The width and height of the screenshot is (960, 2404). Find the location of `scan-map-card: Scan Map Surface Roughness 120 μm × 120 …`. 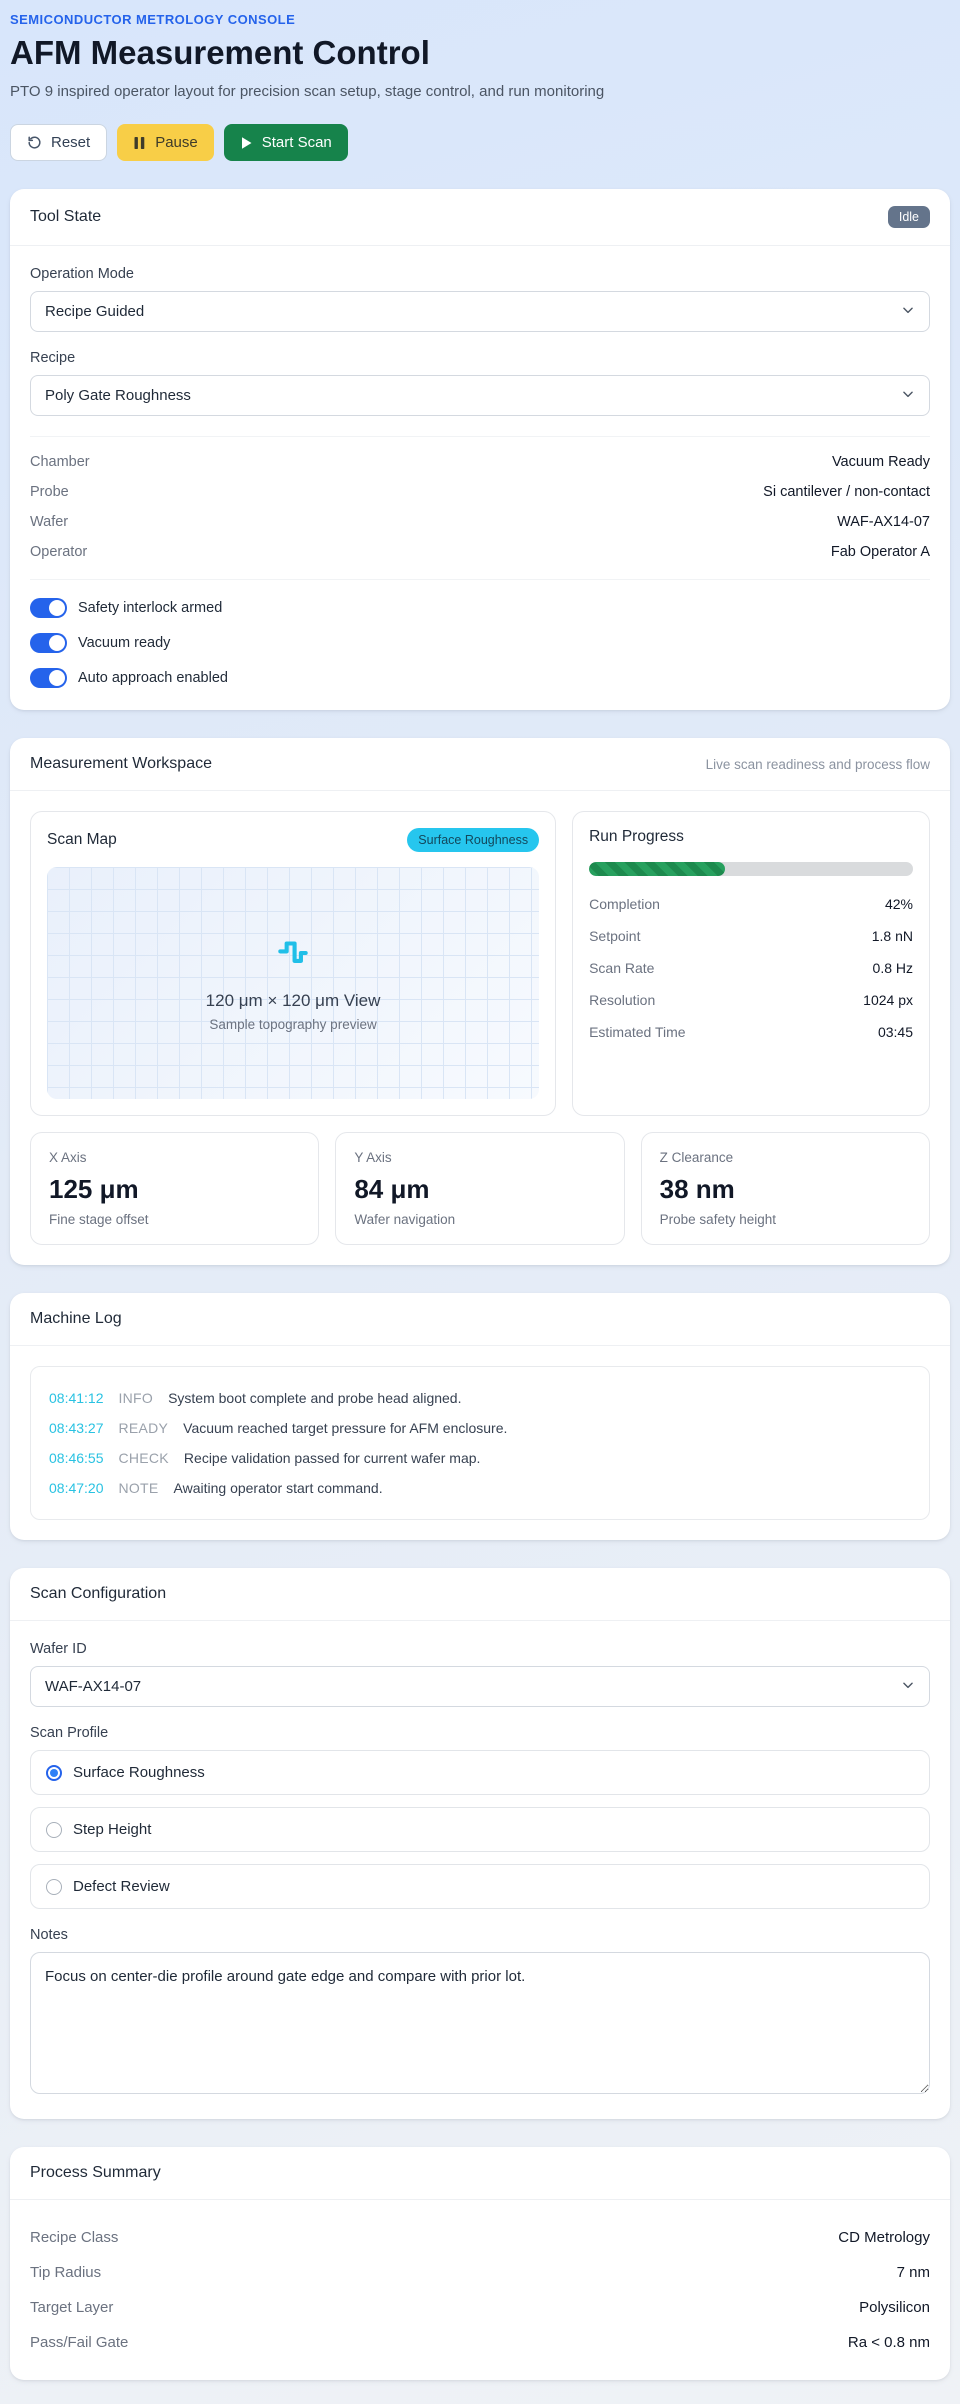

scan-map-card: Scan Map Surface Roughness 120 μm × 120 … is located at coordinates (293, 963).